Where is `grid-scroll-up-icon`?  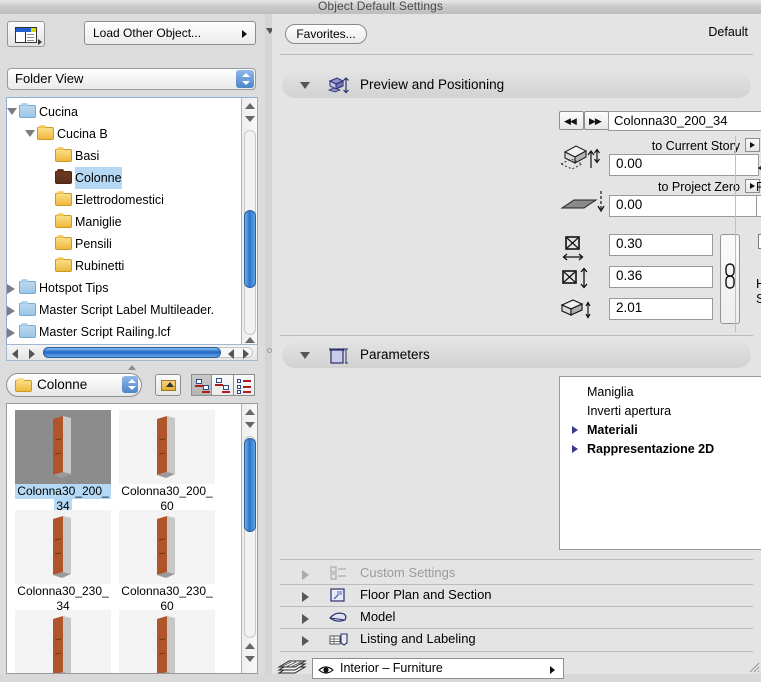
grid-scroll-up-icon is located at coordinates (250, 412).